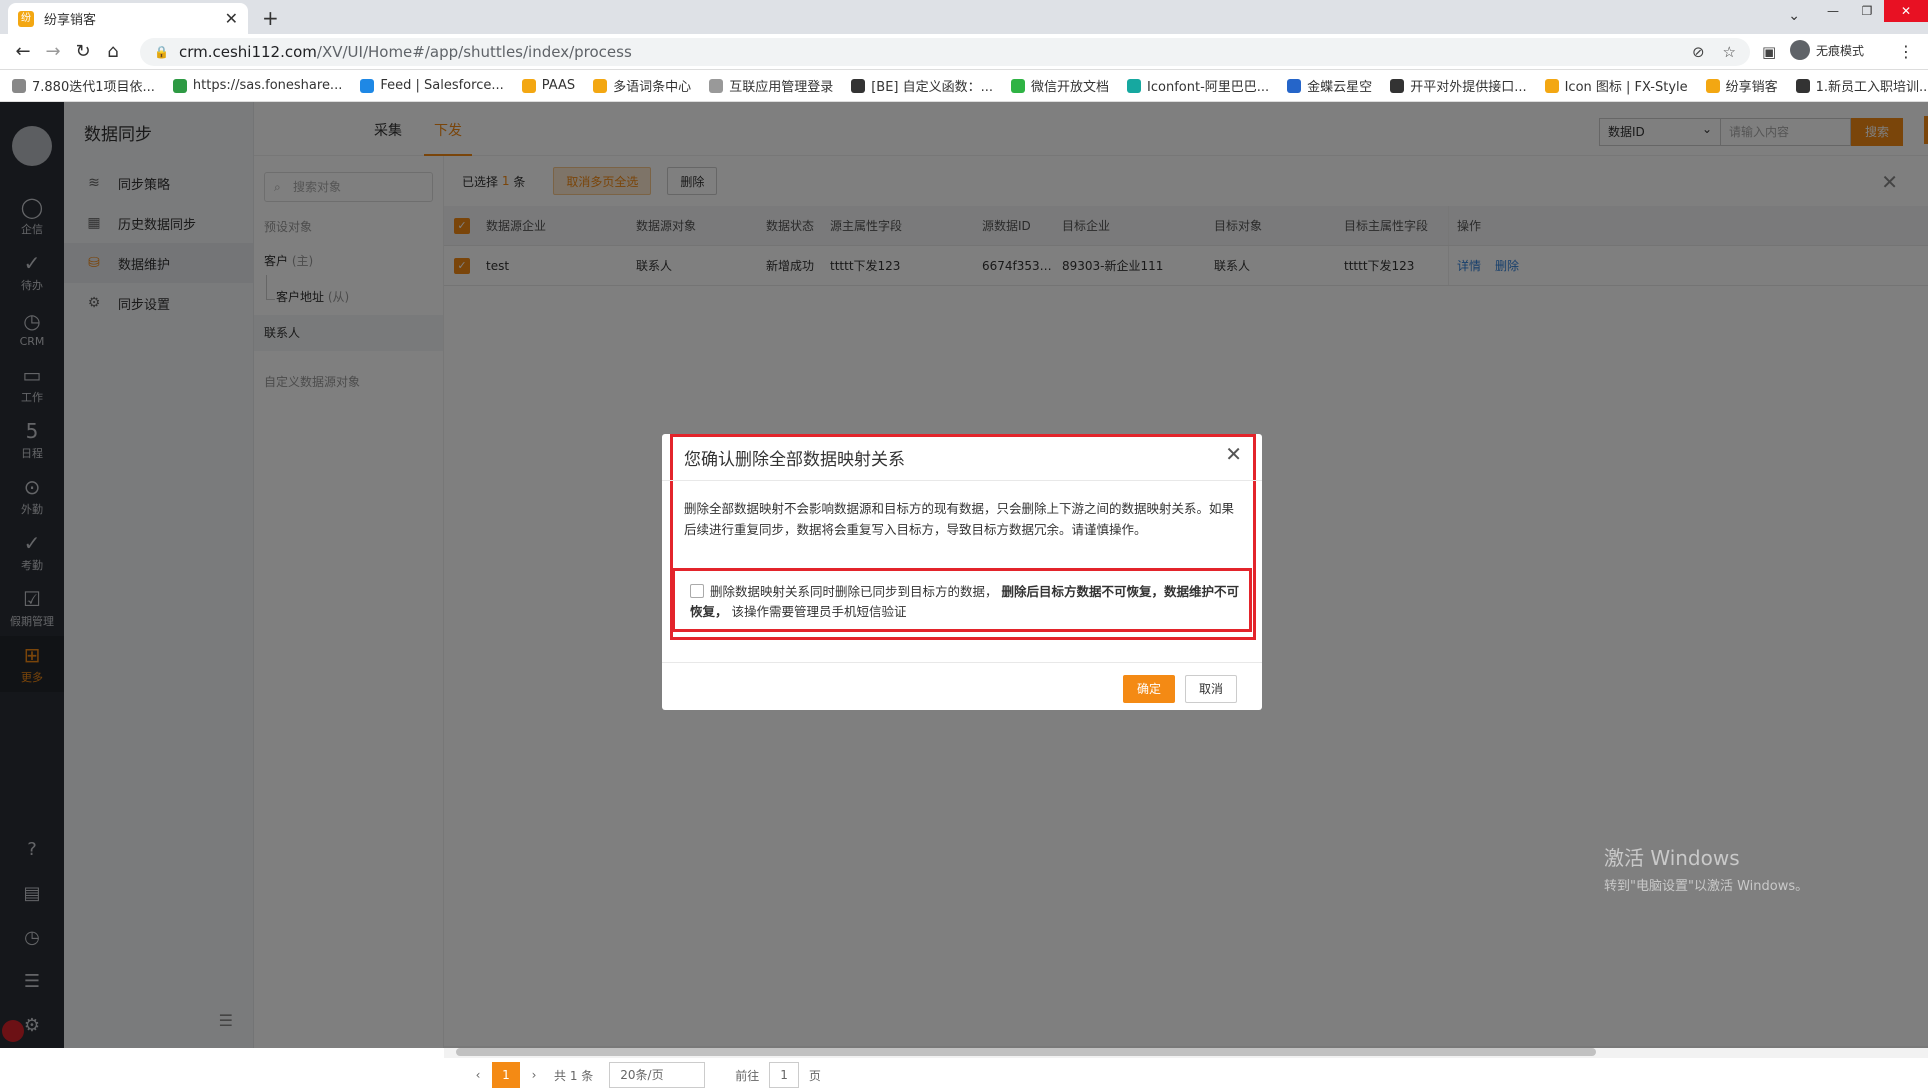  What do you see at coordinates (1070, 87) in the screenshot?
I see `bookmark-label: 微信开放文档` at bounding box center [1070, 87].